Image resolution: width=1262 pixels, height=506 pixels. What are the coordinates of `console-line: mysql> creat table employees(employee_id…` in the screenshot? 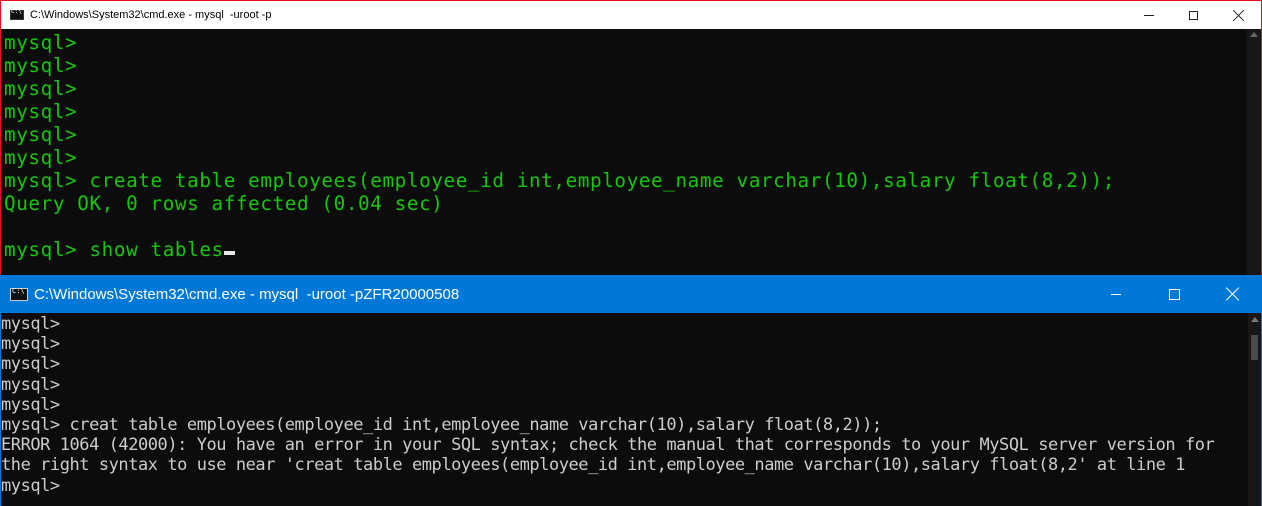 It's located at (441, 424).